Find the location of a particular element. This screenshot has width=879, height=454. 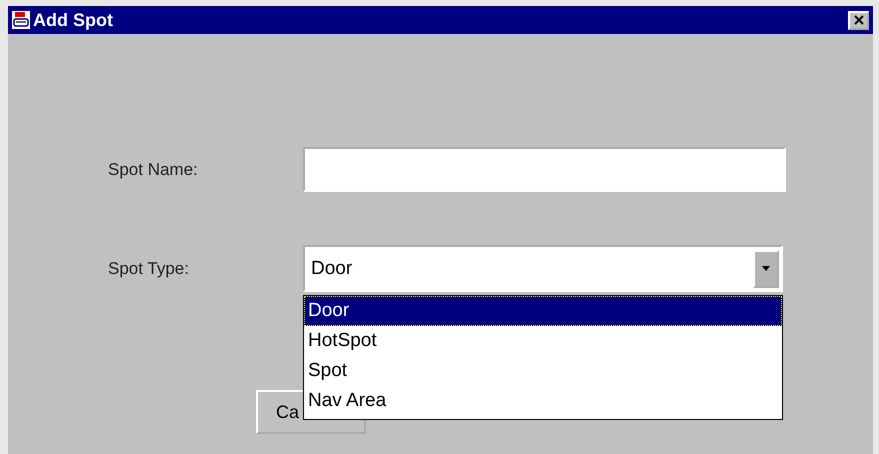

field-label: Spot Name: is located at coordinates (153, 170).